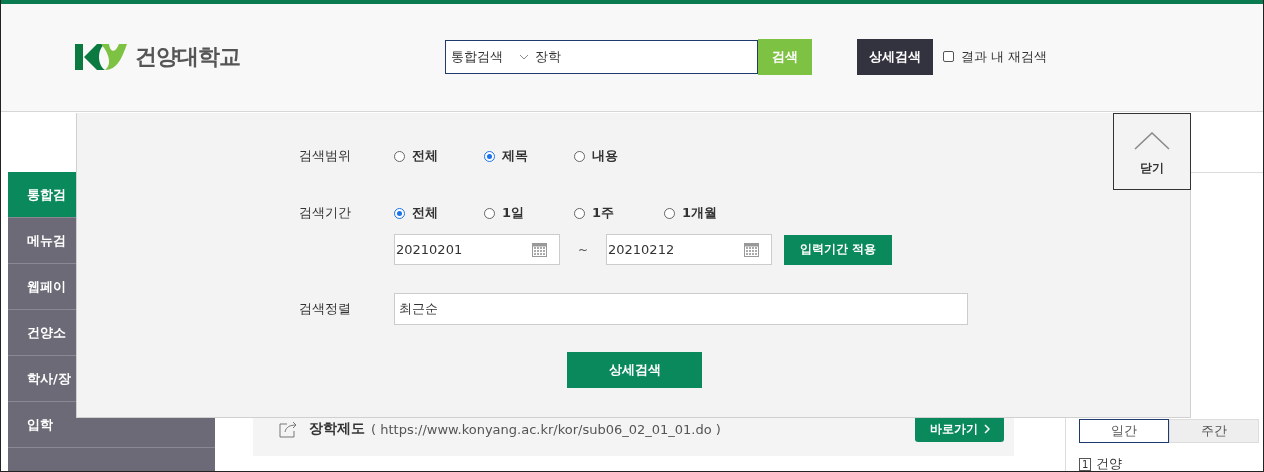 The width and height of the screenshot is (1264, 472). What do you see at coordinates (337, 429) in the screenshot?
I see `result-title: 장학제도` at bounding box center [337, 429].